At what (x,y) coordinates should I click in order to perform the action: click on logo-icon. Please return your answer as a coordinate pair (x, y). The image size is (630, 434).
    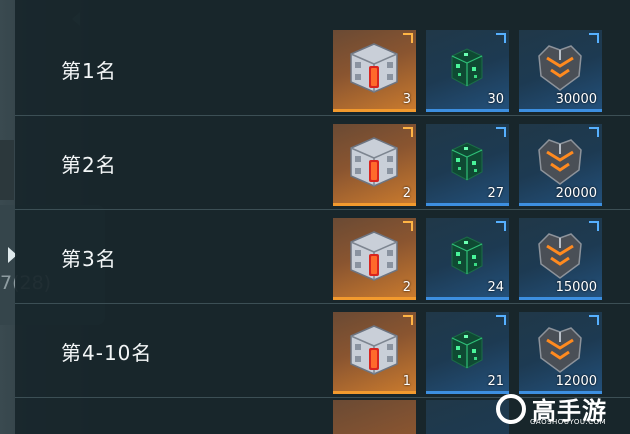
    Looking at the image, I should click on (511, 409).